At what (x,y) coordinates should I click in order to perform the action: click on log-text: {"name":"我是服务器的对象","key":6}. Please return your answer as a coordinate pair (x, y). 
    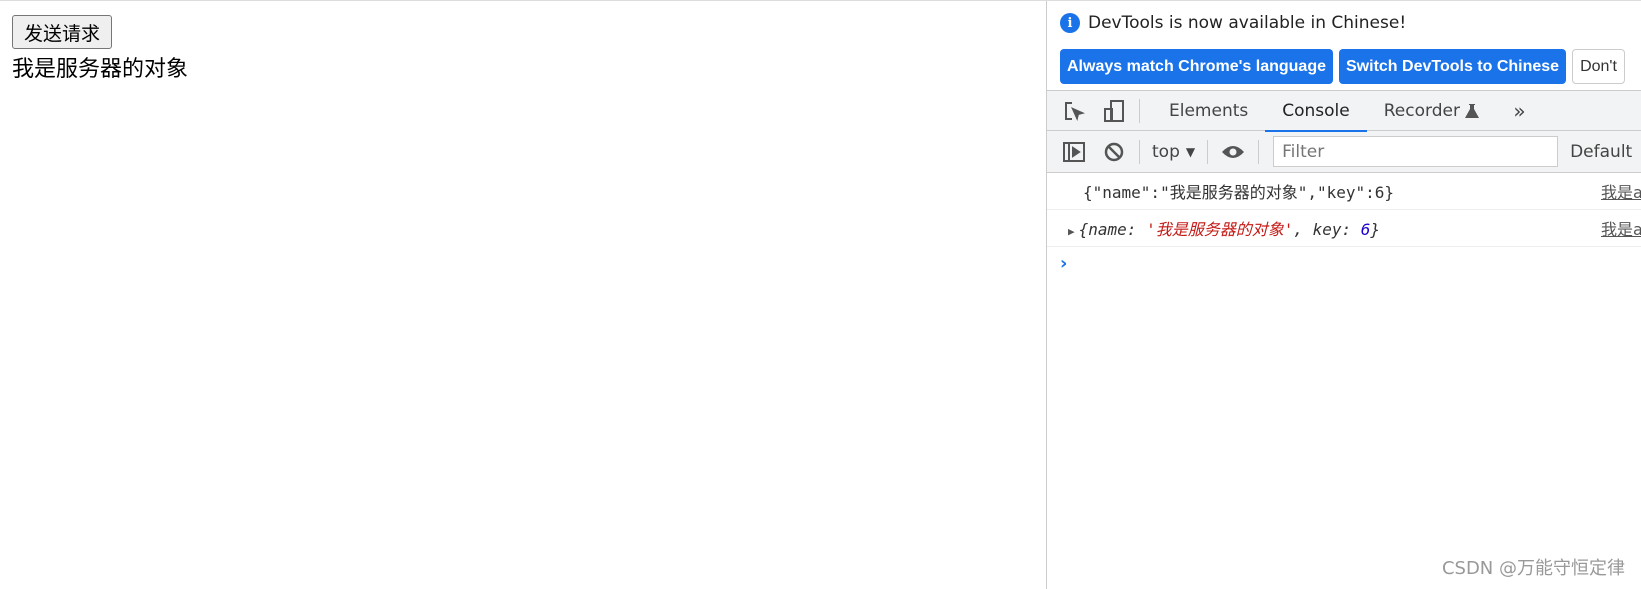
    Looking at the image, I should click on (1239, 192).